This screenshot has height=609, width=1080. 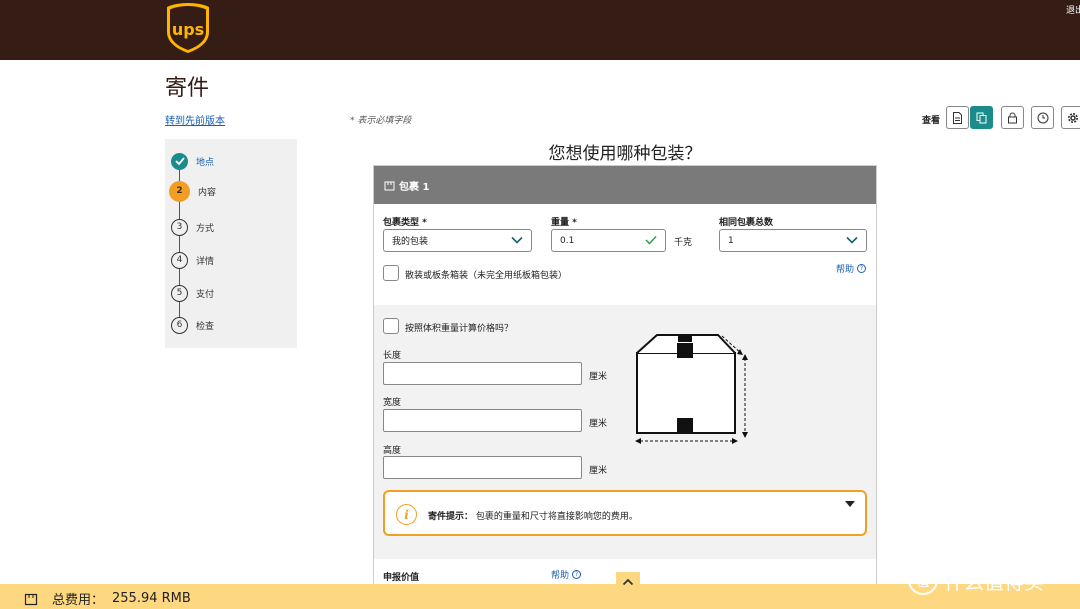 I want to click on shipping-tip: i 寄件提示： 包裹的重量和尺寸将直接影响您的费用。, so click(x=625, y=513).